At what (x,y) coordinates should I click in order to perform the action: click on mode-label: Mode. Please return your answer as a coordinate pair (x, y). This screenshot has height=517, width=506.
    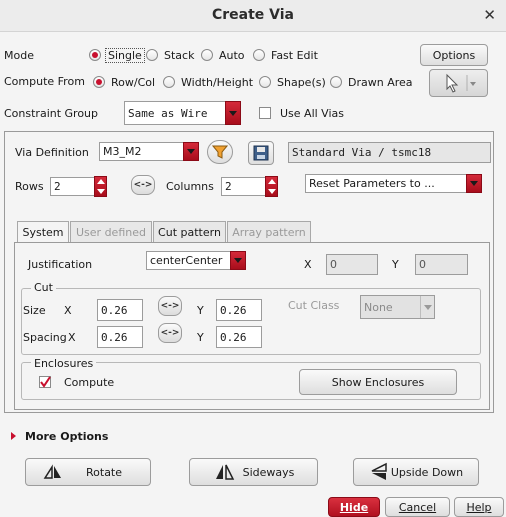
    Looking at the image, I should click on (19, 55).